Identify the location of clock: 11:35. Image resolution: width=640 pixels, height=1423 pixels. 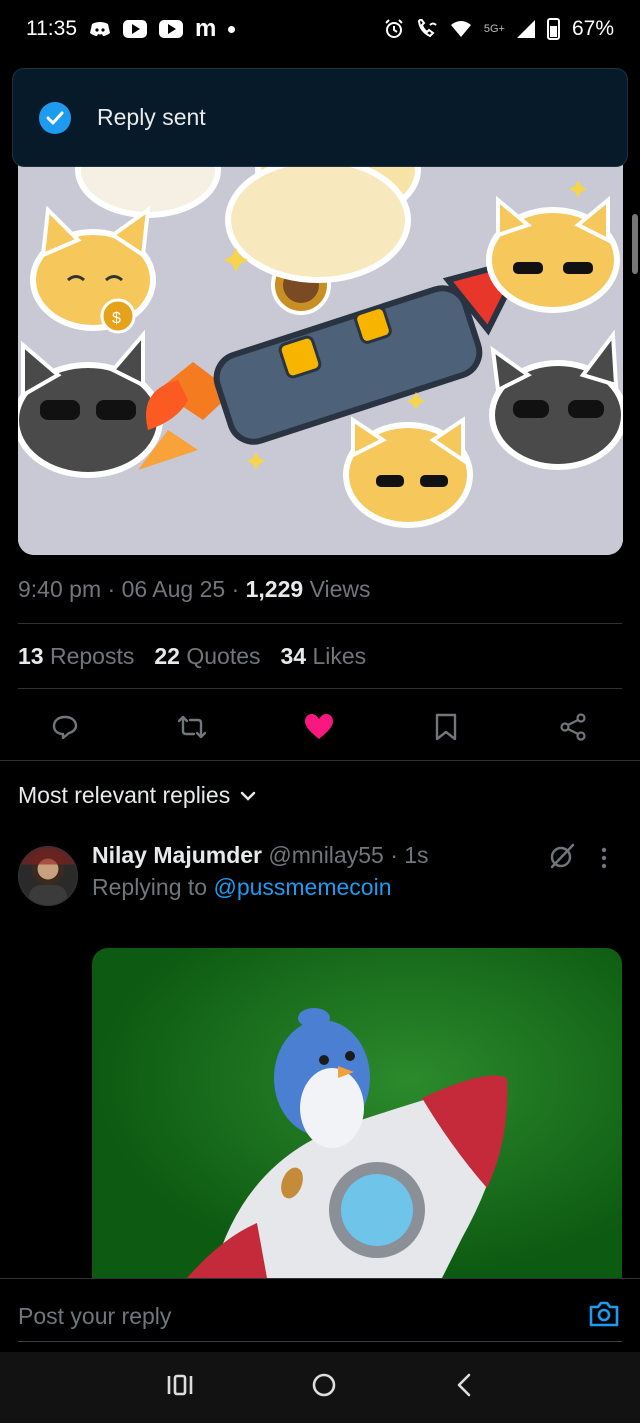
(51, 28).